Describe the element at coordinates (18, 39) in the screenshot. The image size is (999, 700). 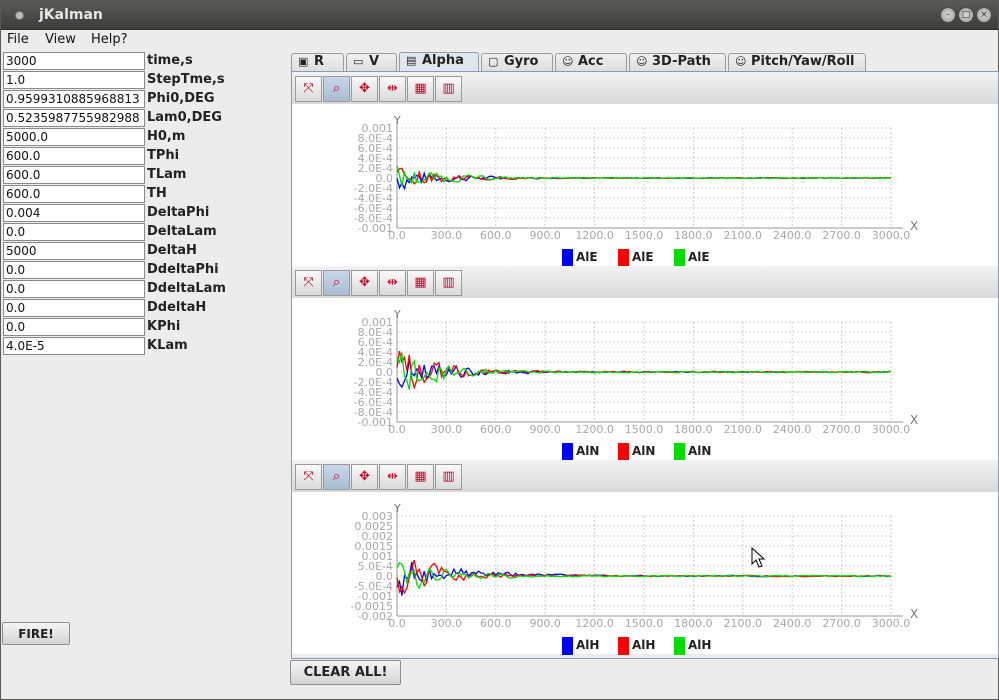
I see `menu-file: File` at that location.